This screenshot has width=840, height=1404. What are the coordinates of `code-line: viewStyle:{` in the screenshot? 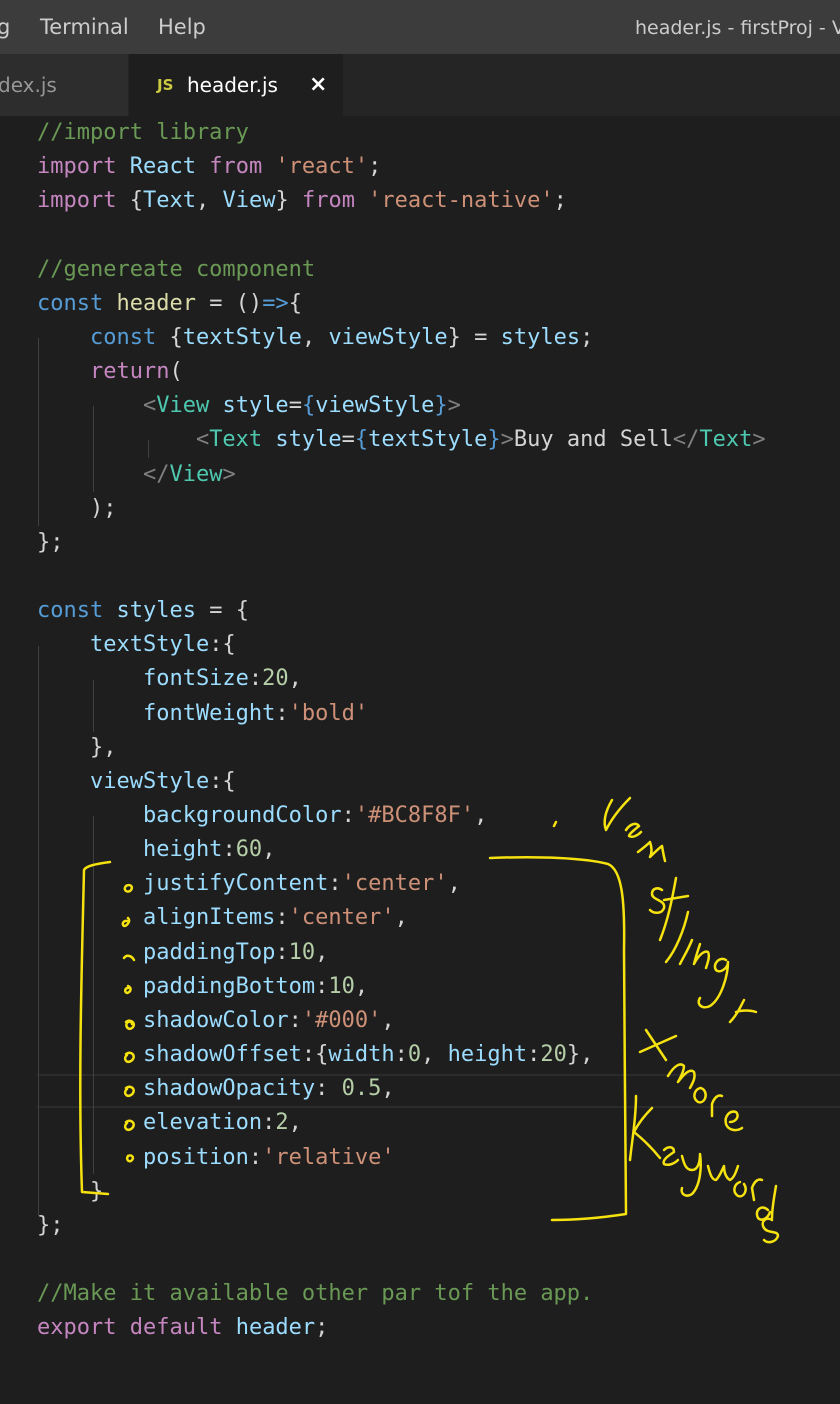 It's located at (136, 782).